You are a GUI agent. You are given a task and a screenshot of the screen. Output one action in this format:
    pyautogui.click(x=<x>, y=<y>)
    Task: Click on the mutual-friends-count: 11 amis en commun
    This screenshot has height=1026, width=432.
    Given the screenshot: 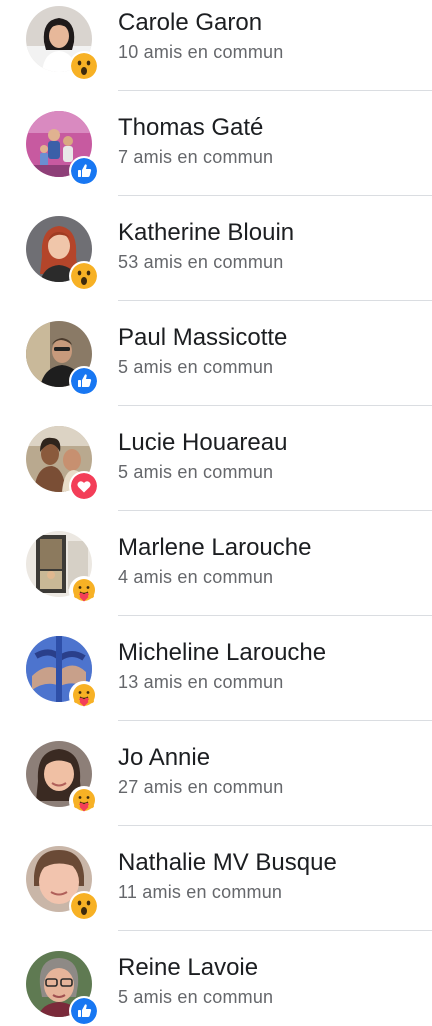 What is the action you would take?
    pyautogui.click(x=200, y=892)
    